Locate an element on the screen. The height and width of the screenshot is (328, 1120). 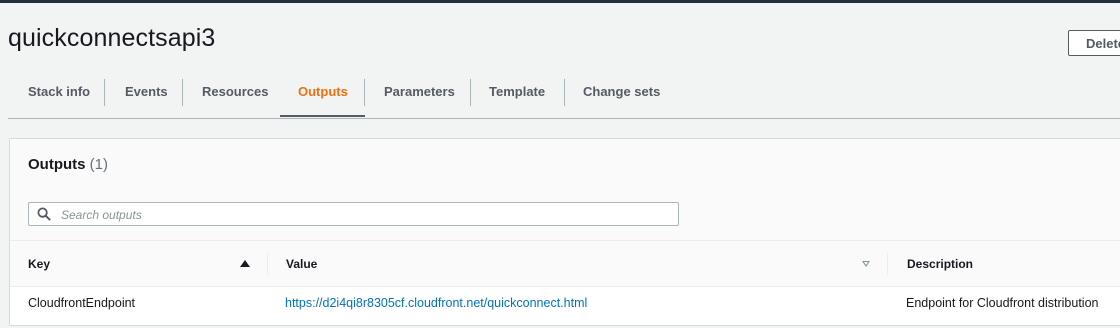
search-input is located at coordinates (361, 215).